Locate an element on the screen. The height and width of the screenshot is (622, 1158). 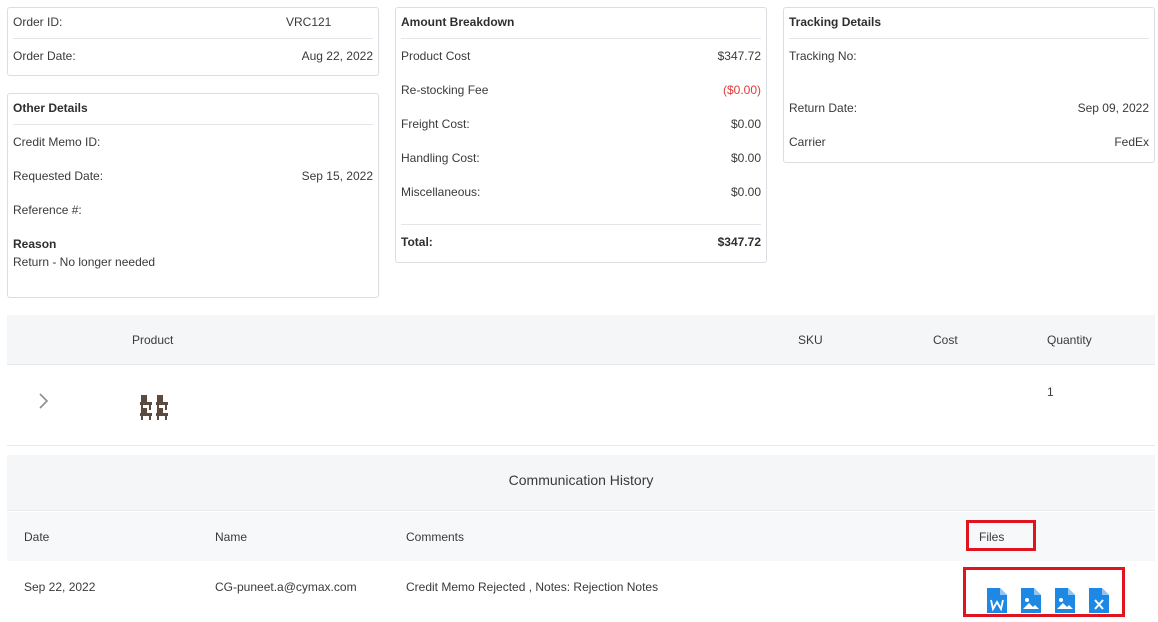
word-file-icon is located at coordinates (997, 600).